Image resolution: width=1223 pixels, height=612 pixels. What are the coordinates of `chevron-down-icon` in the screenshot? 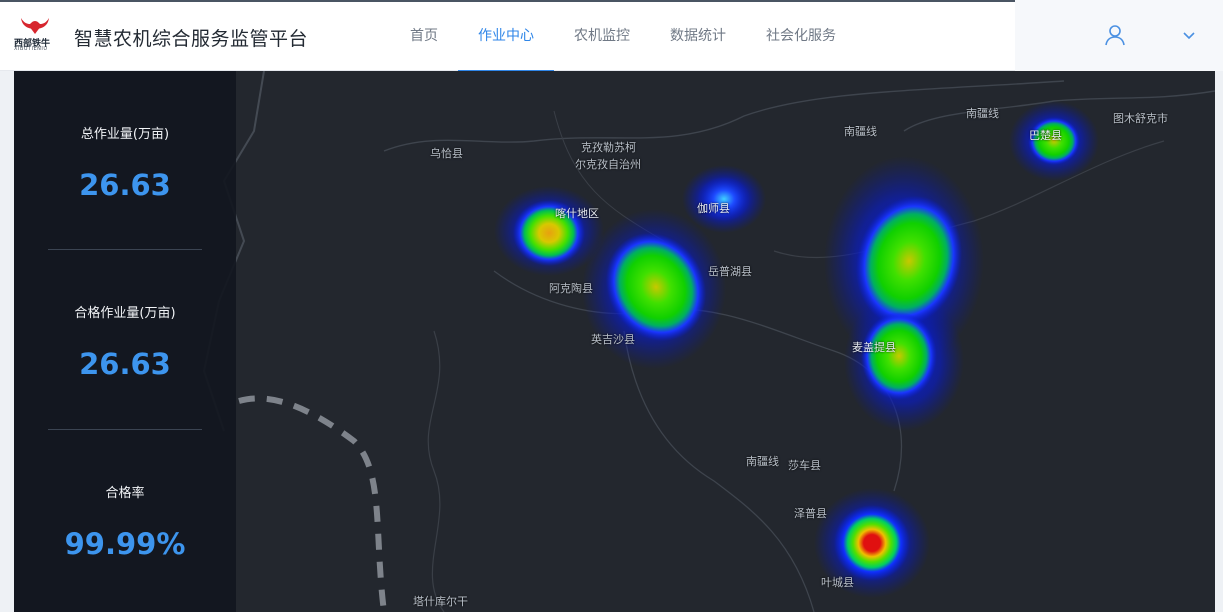 It's located at (1189, 36).